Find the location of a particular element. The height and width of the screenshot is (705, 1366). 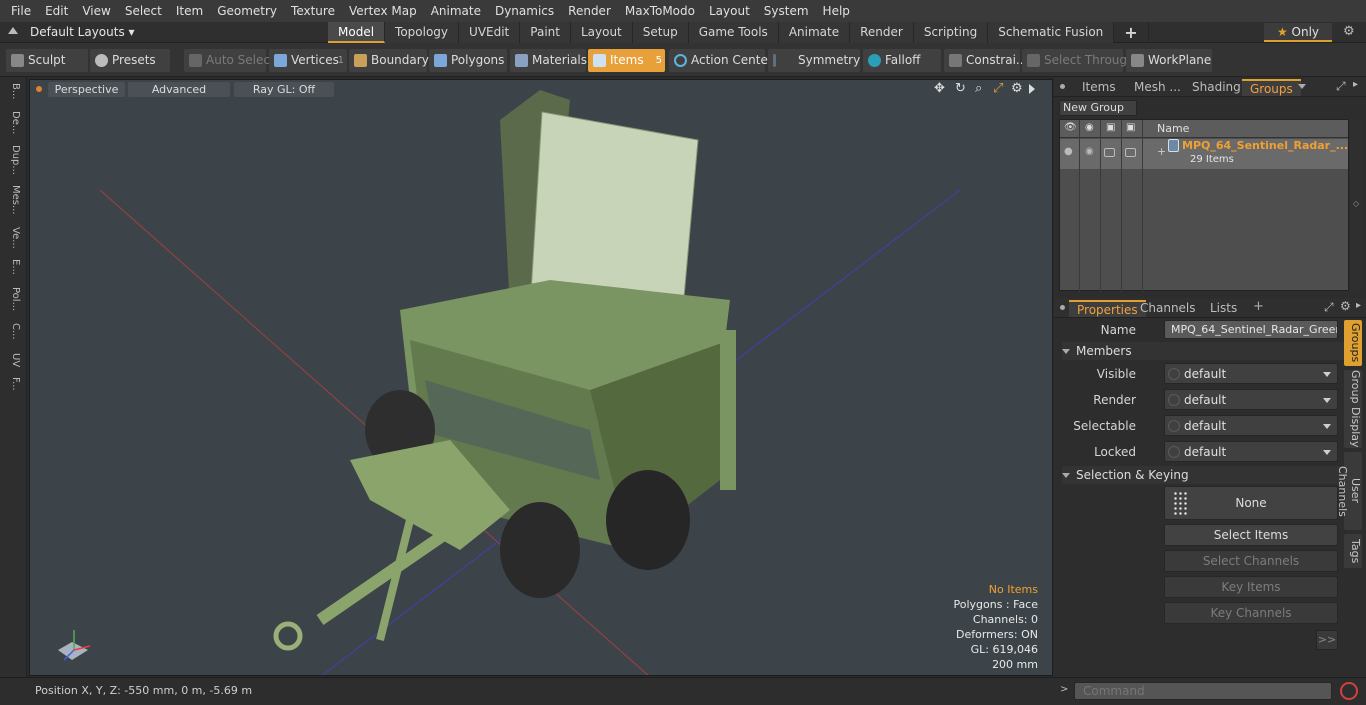

row-visibility-icon: ● is located at coordinates (1068, 151).